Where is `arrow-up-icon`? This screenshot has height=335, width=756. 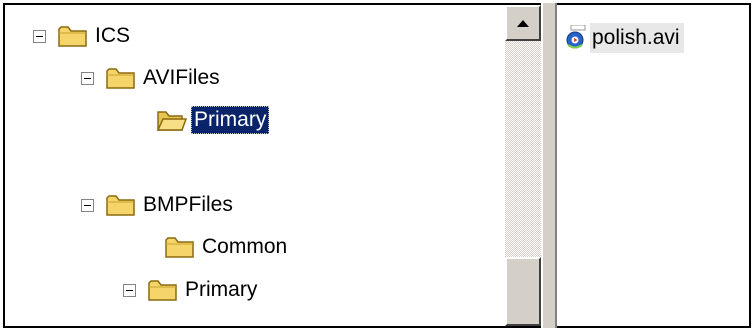
arrow-up-icon is located at coordinates (523, 23).